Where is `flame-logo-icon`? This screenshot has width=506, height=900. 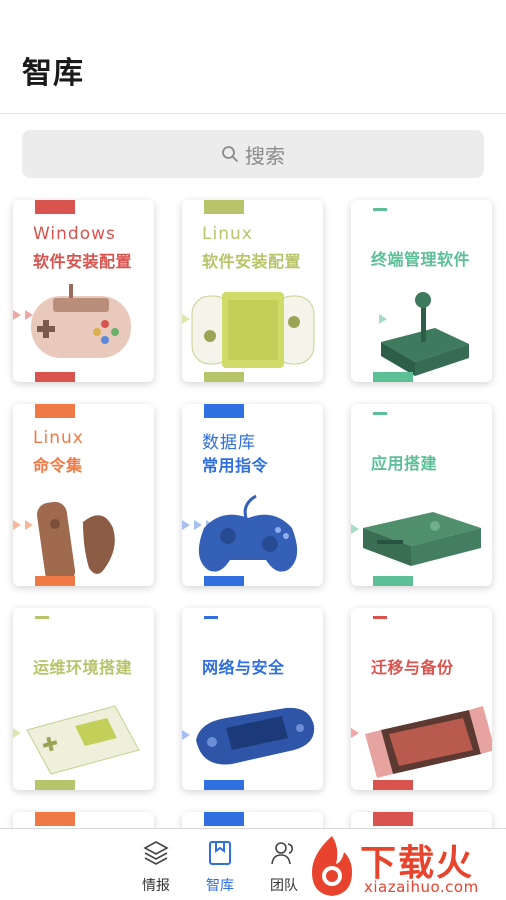 flame-logo-icon is located at coordinates (332, 866).